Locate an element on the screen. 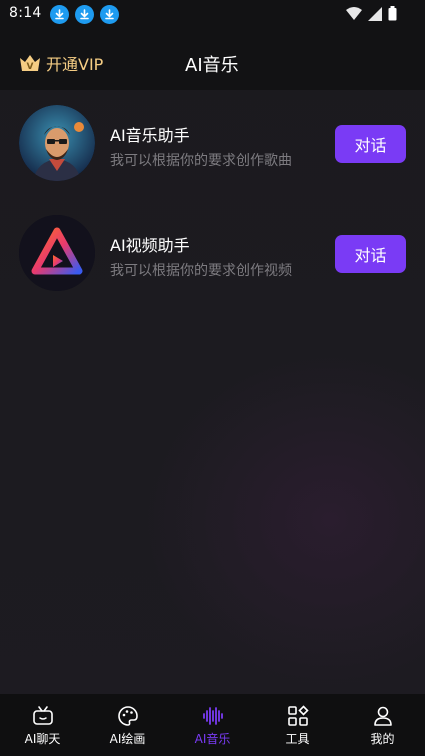 The image size is (425, 756). tab-label: AI绘画 is located at coordinates (127, 739).